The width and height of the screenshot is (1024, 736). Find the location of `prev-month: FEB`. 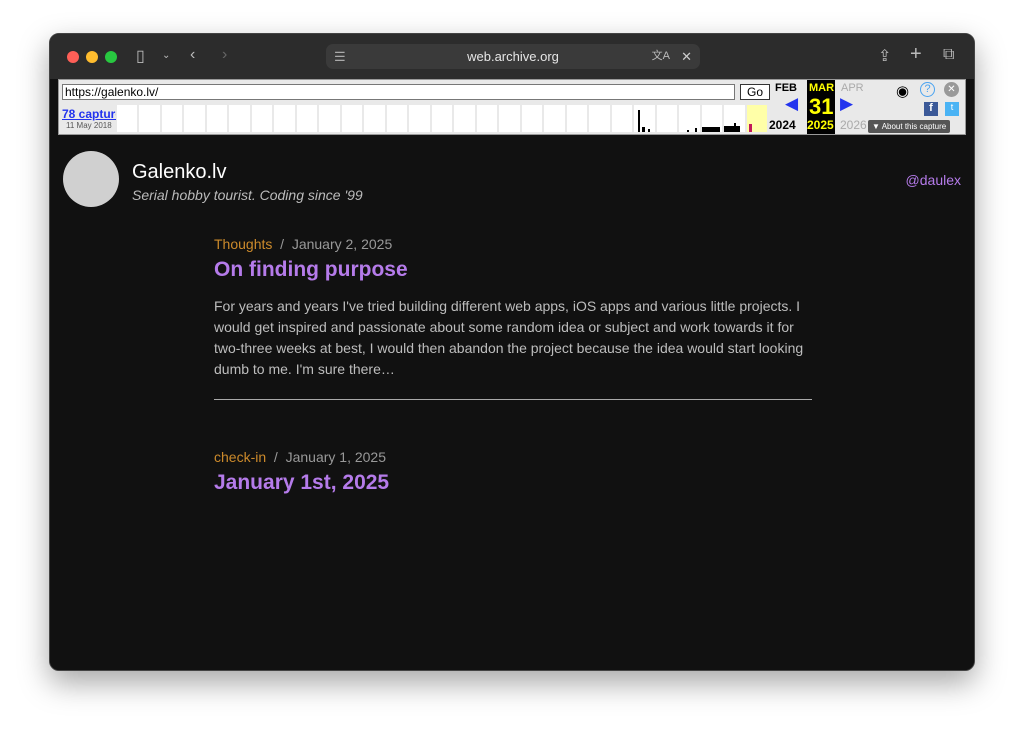

prev-month: FEB is located at coordinates (786, 88).